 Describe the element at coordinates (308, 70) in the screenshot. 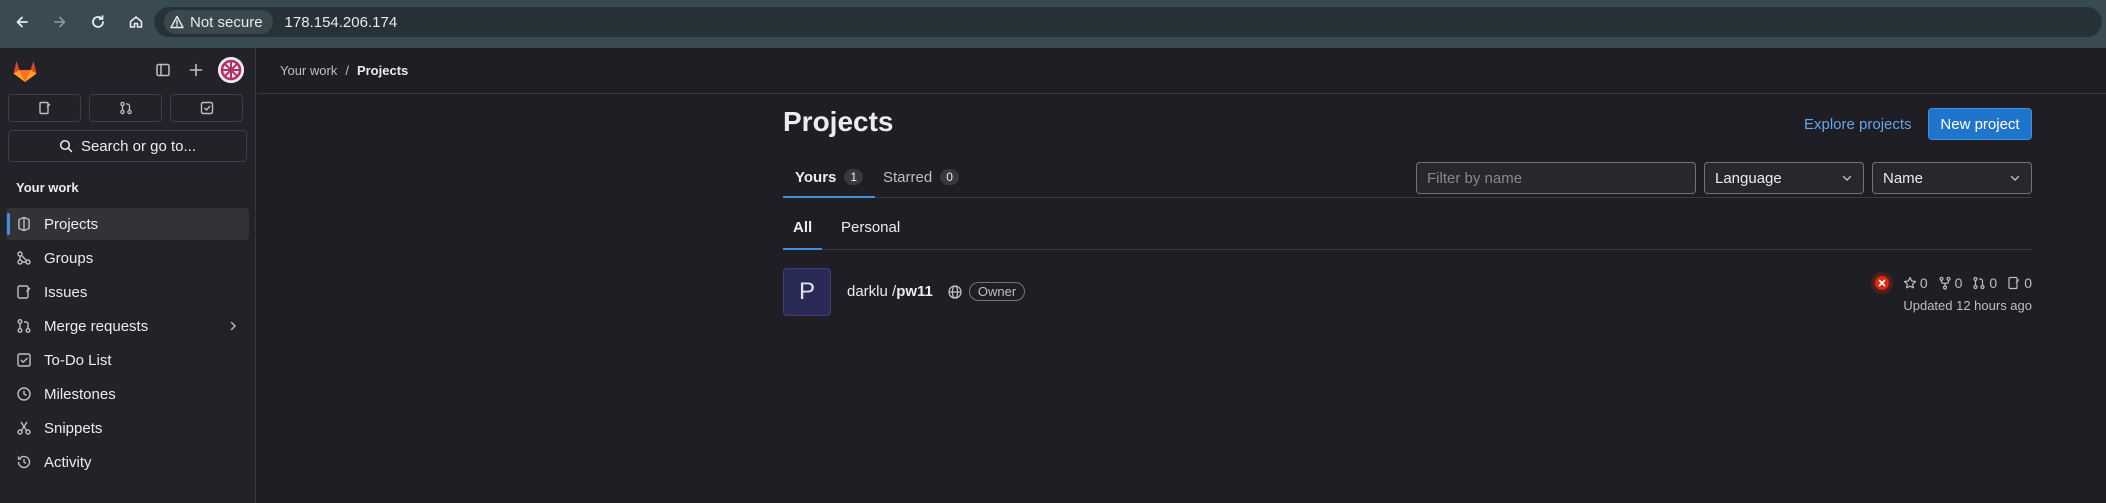

I see `breadcrumb-your-work: Your work` at that location.